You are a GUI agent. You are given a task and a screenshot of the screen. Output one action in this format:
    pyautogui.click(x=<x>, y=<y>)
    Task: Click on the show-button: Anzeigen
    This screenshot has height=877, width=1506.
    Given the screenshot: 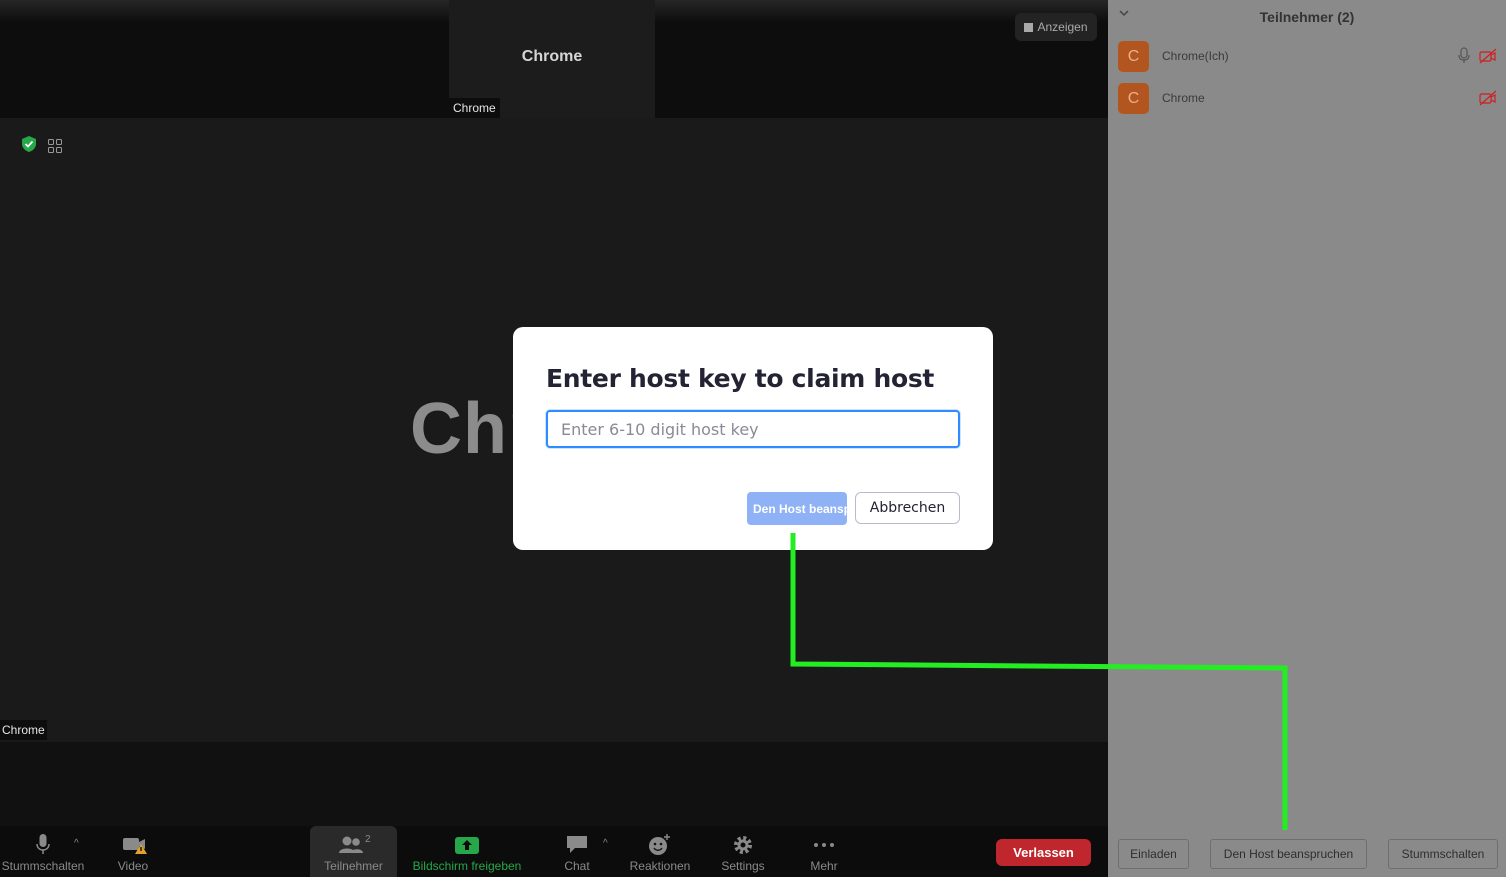 What is the action you would take?
    pyautogui.click(x=1056, y=27)
    